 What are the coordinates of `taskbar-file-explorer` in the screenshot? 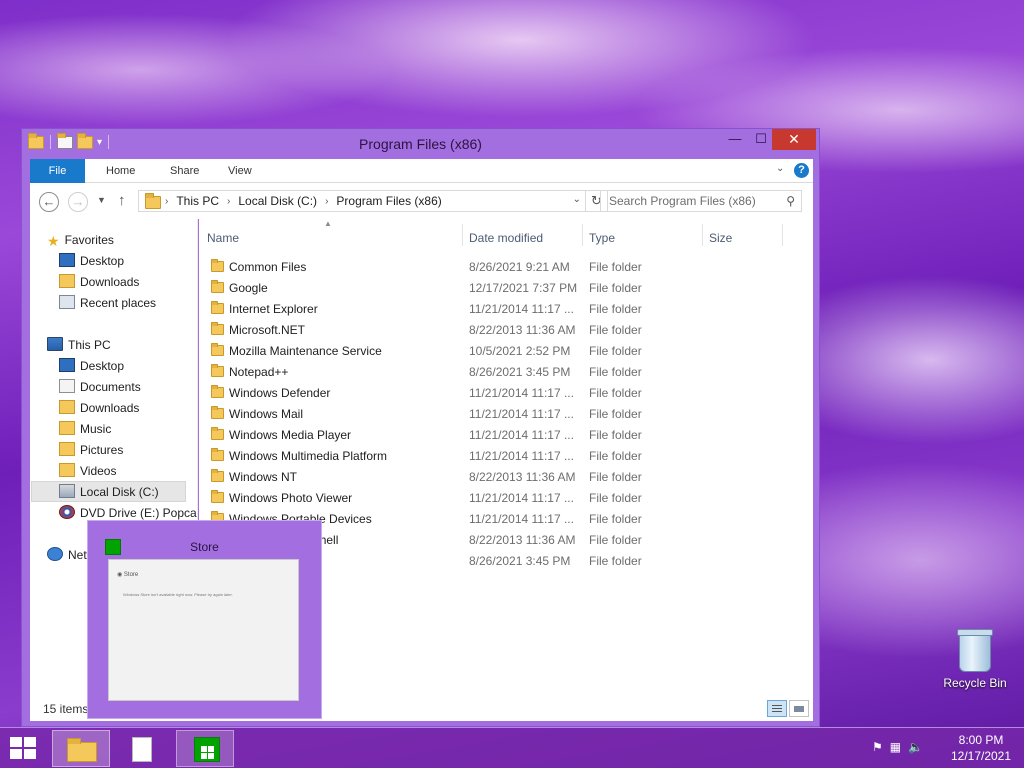 It's located at (81, 748).